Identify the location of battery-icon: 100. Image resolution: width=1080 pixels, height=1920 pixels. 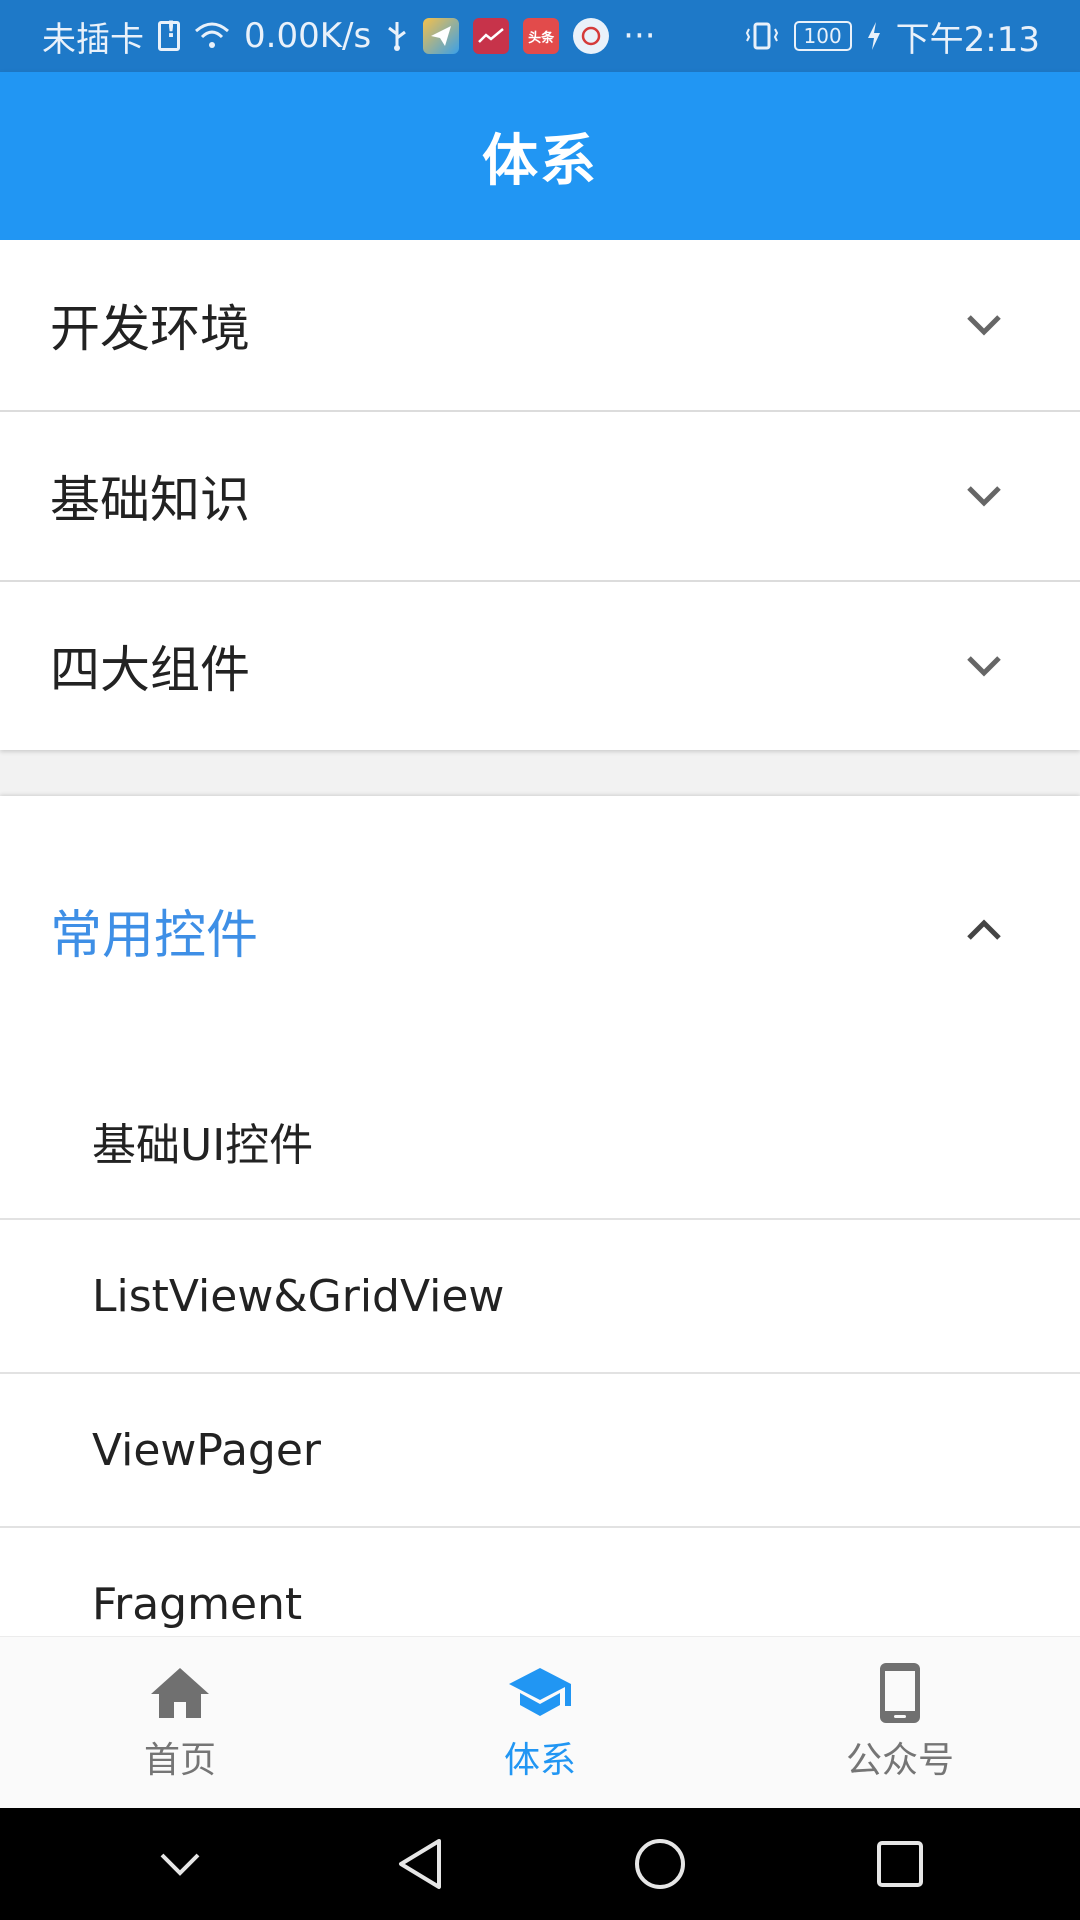
(822, 36).